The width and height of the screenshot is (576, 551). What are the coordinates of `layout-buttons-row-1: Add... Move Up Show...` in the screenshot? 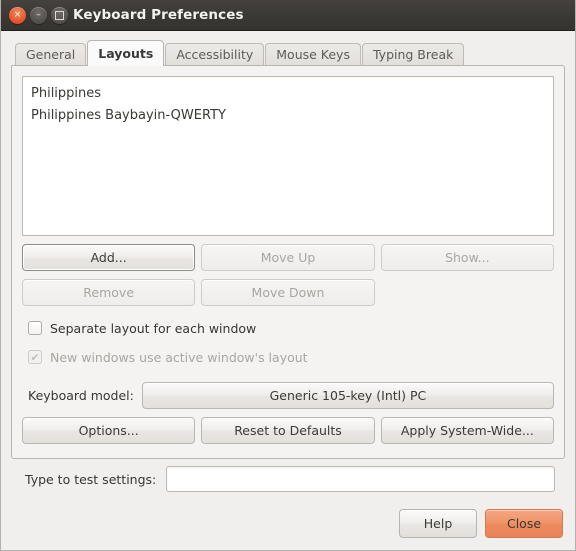 It's located at (288, 257).